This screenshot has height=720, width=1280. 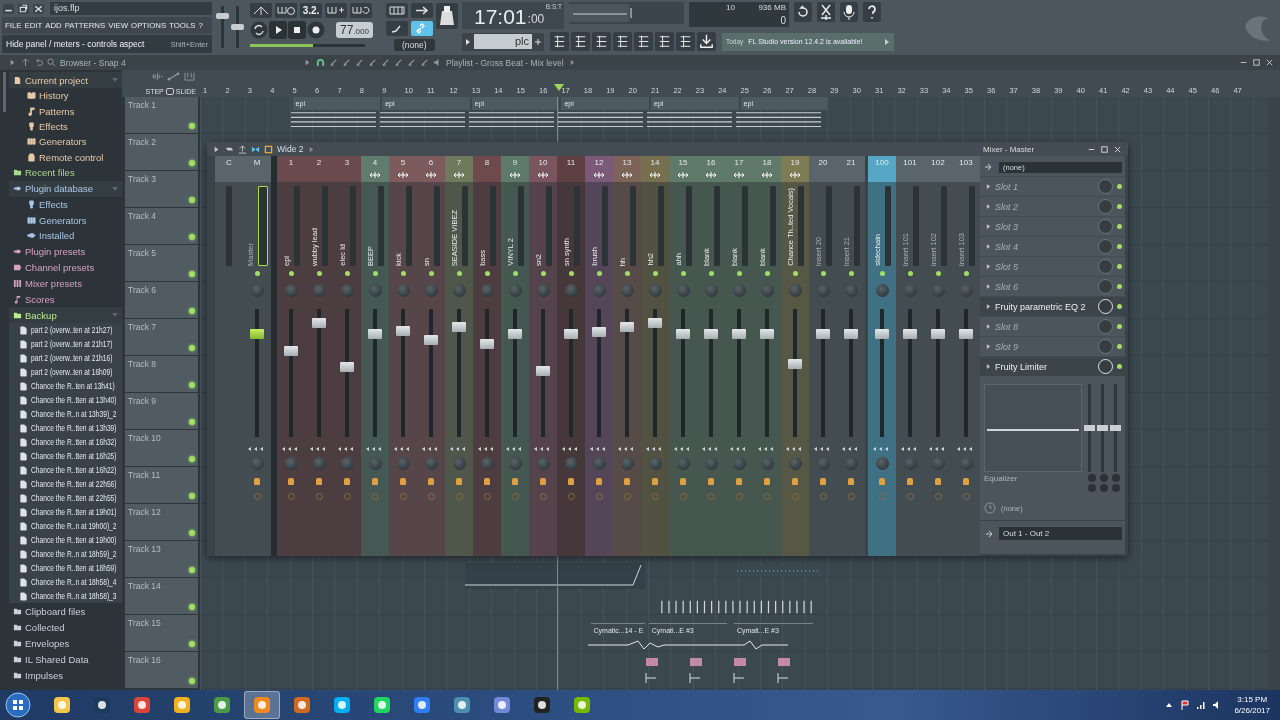 What do you see at coordinates (65, 414) in the screenshot?
I see `browser-item: Chance the R..n at 13h39)_2` at bounding box center [65, 414].